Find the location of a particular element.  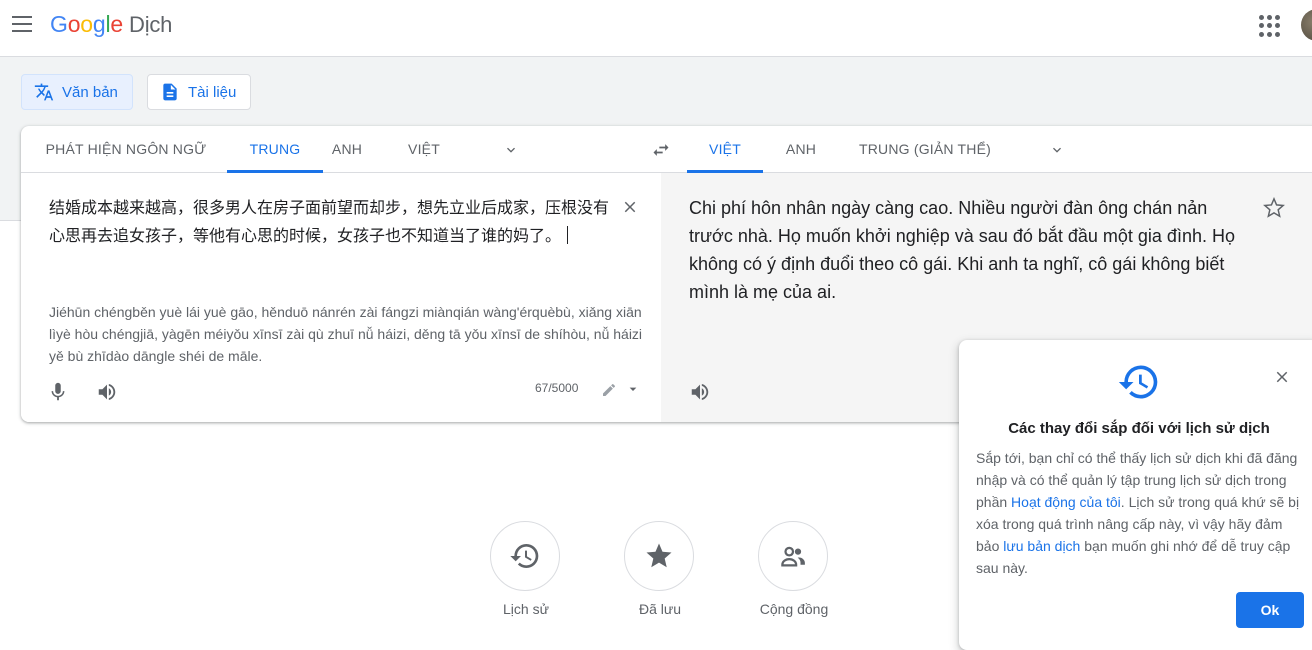

logo-letter-4: g is located at coordinates (99, 24).